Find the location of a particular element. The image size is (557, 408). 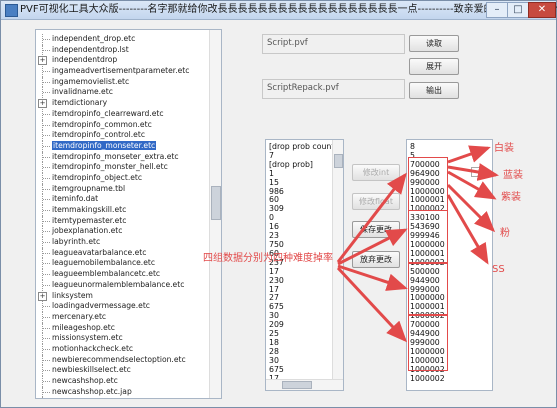

edit-int-button: 修改int is located at coordinates (376, 172).